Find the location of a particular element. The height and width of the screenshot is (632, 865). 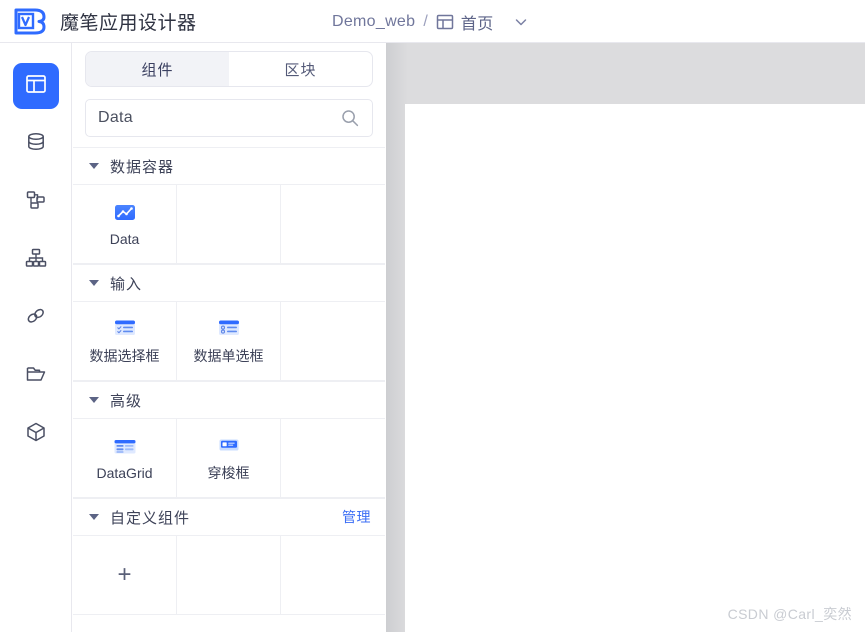

sitemap-icon is located at coordinates (36, 260).